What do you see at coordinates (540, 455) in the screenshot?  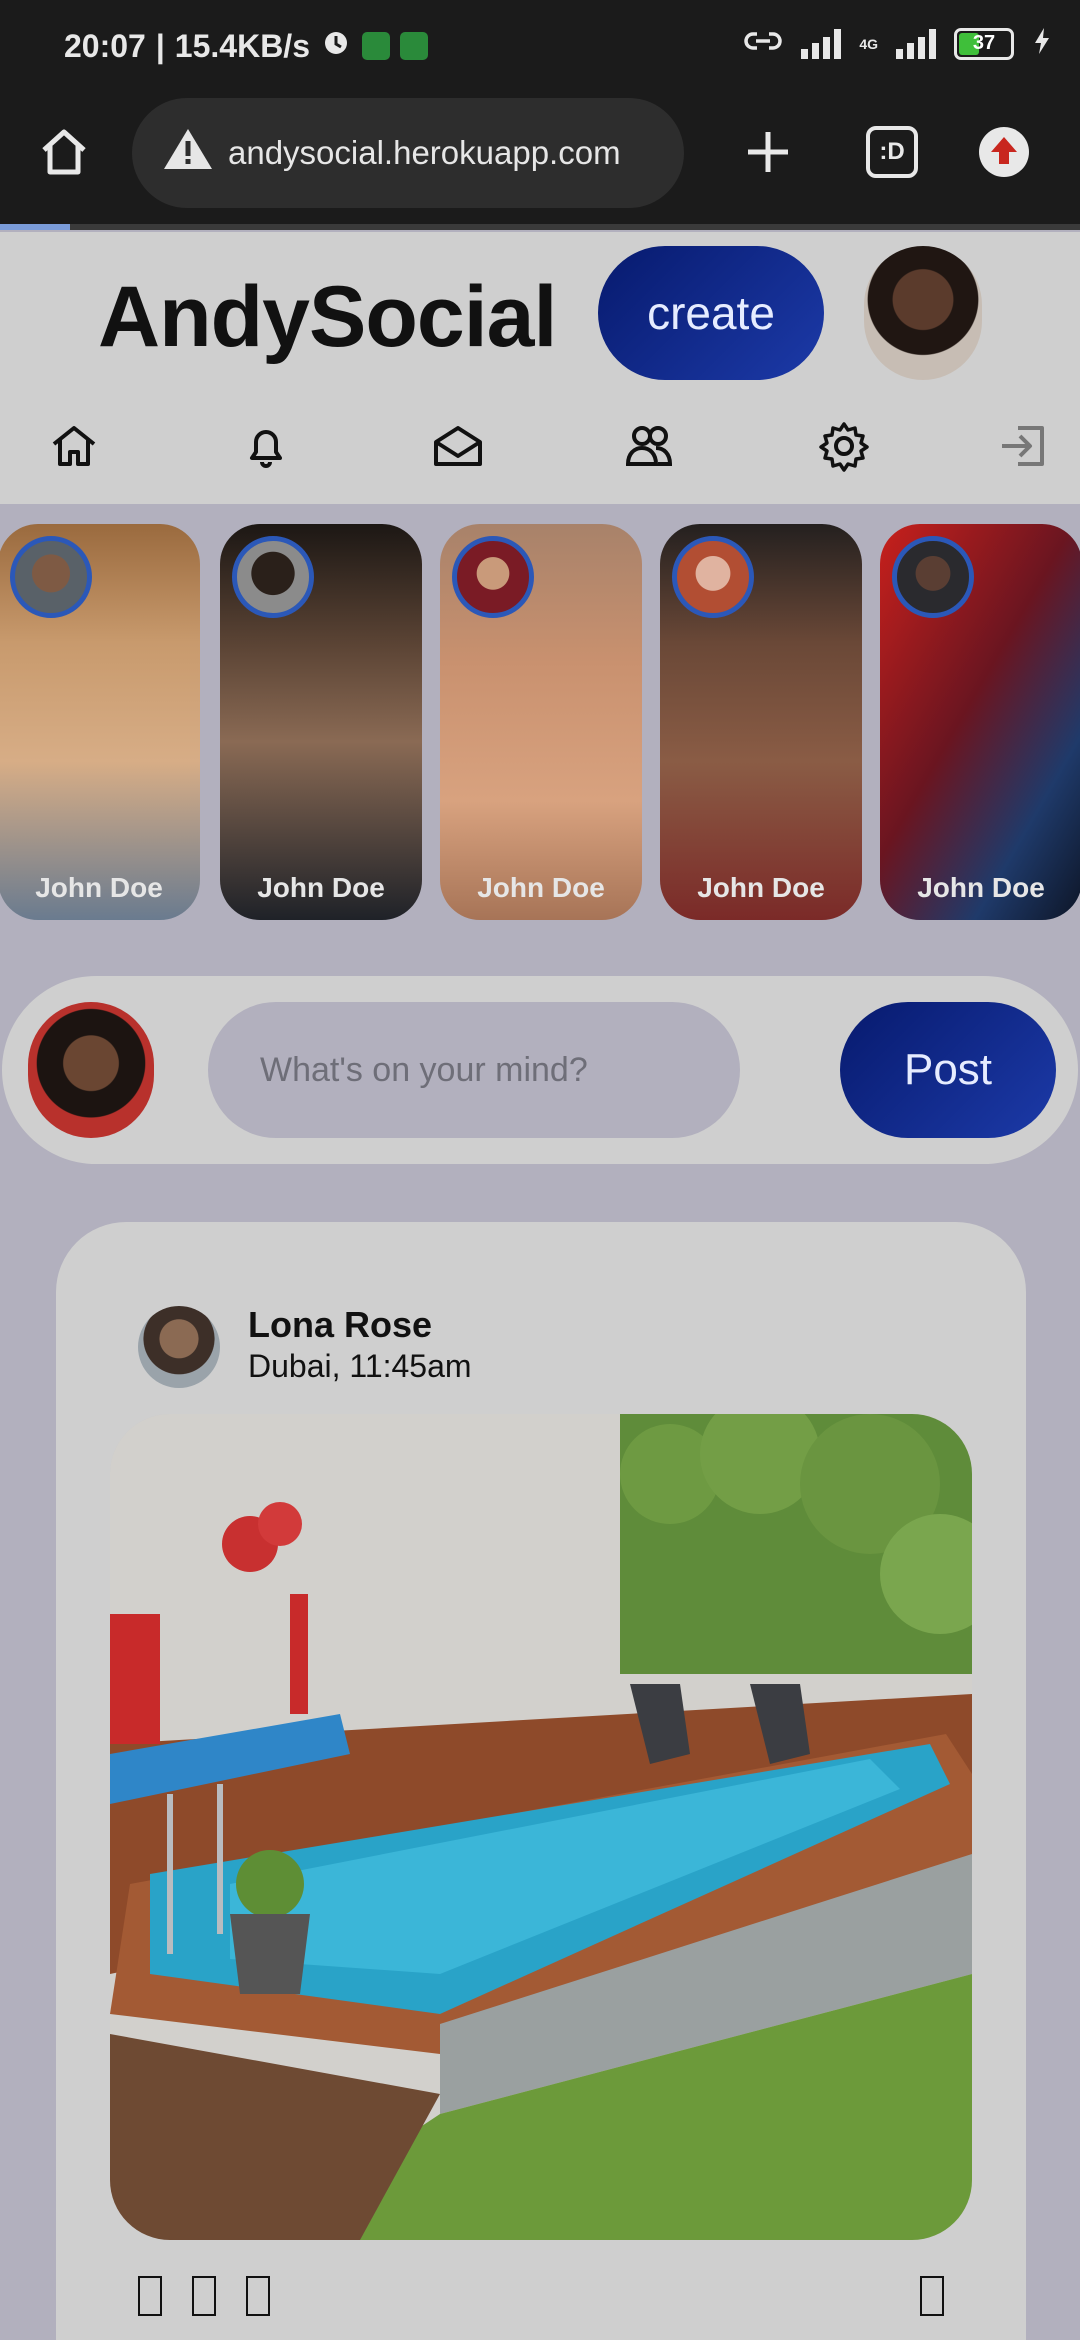 I see `main-nav` at bounding box center [540, 455].